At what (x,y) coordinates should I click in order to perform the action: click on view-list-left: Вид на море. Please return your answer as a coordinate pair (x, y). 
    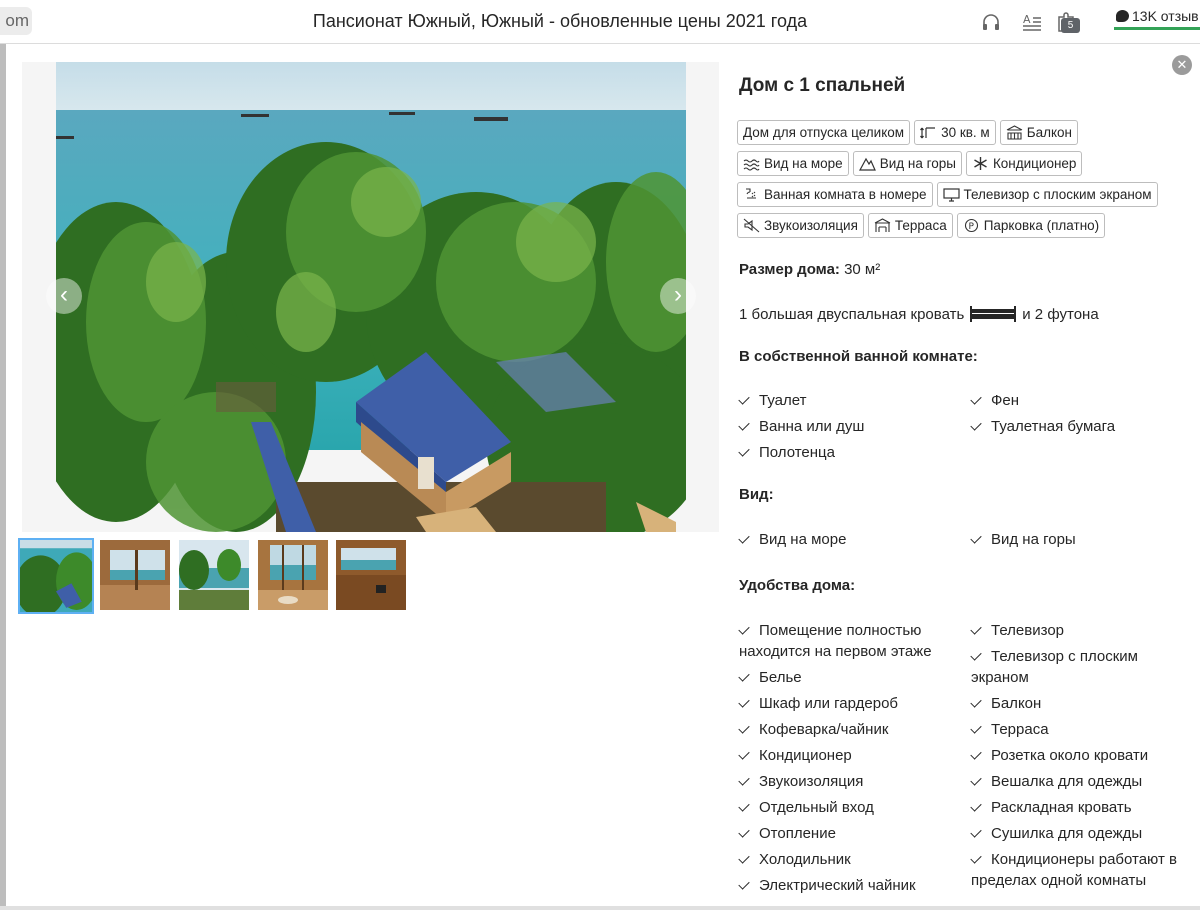
    Looking at the image, I should click on (854, 542).